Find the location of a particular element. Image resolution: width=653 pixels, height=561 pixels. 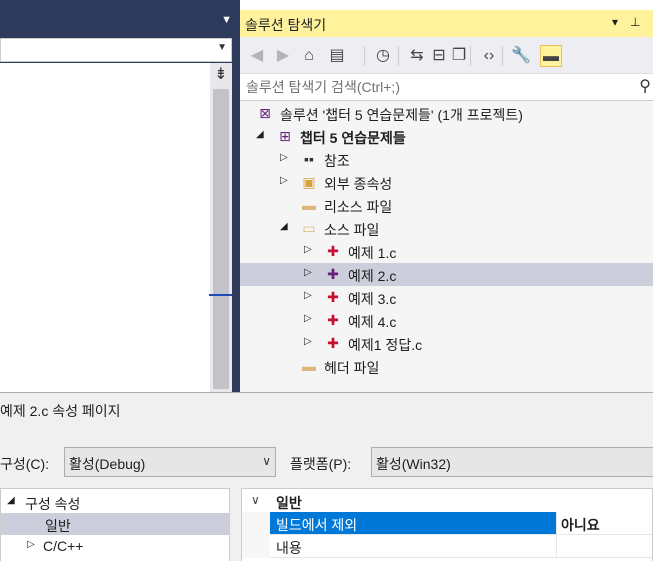

dropdown-icon: ▾ is located at coordinates (615, 22).